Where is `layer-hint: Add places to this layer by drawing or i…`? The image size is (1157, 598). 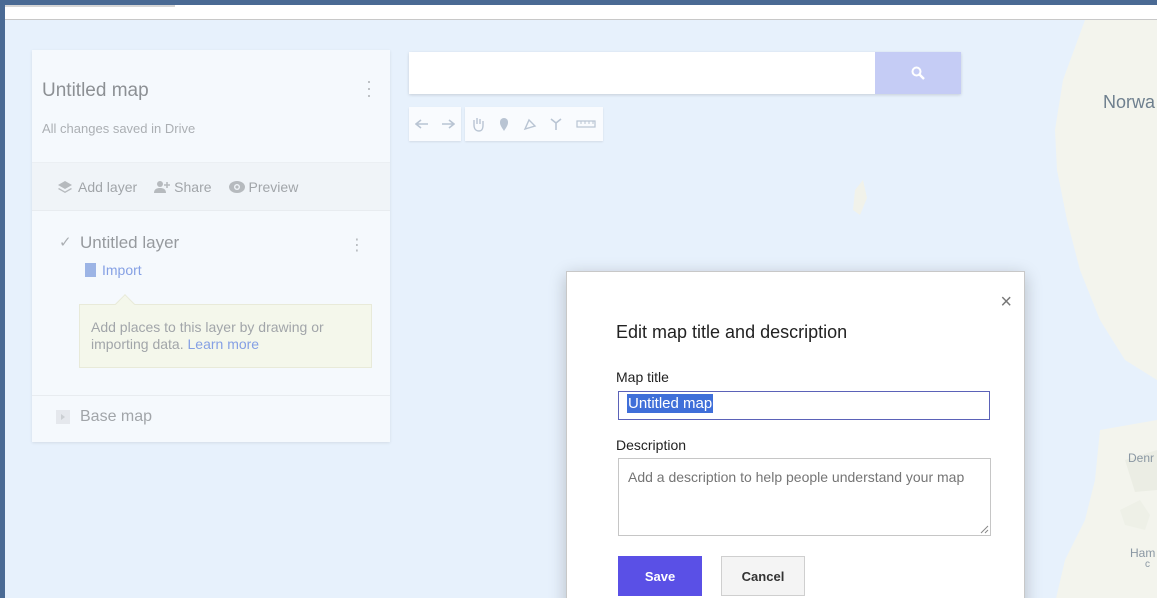
layer-hint: Add places to this layer by drawing or i… is located at coordinates (225, 331).